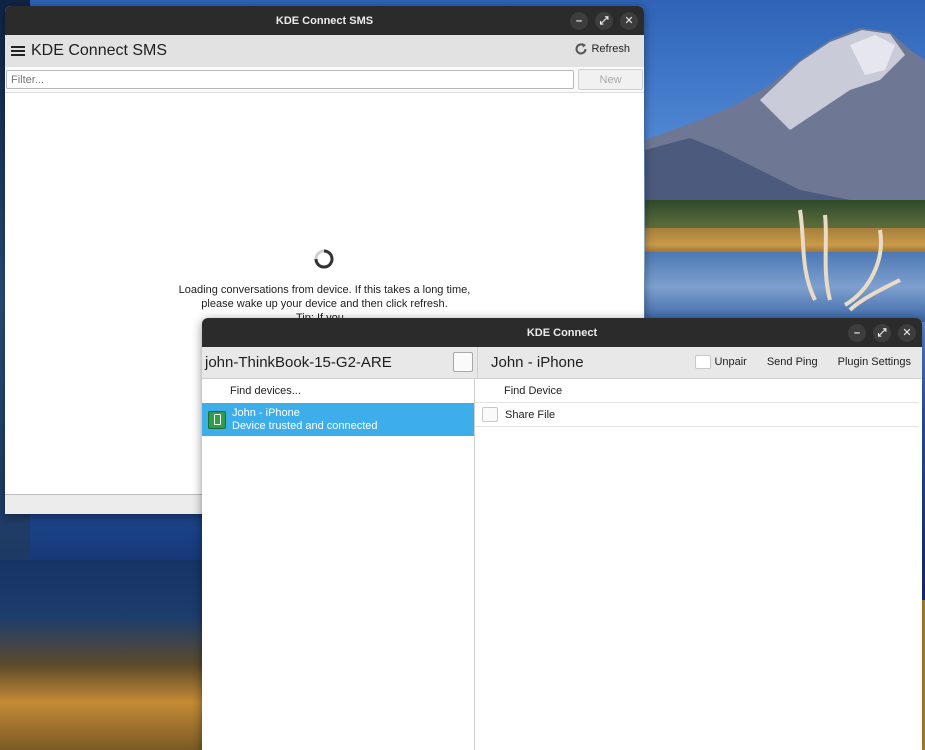 This screenshot has height=750, width=925. What do you see at coordinates (305, 425) in the screenshot?
I see `device-status: Device trusted and connected` at bounding box center [305, 425].